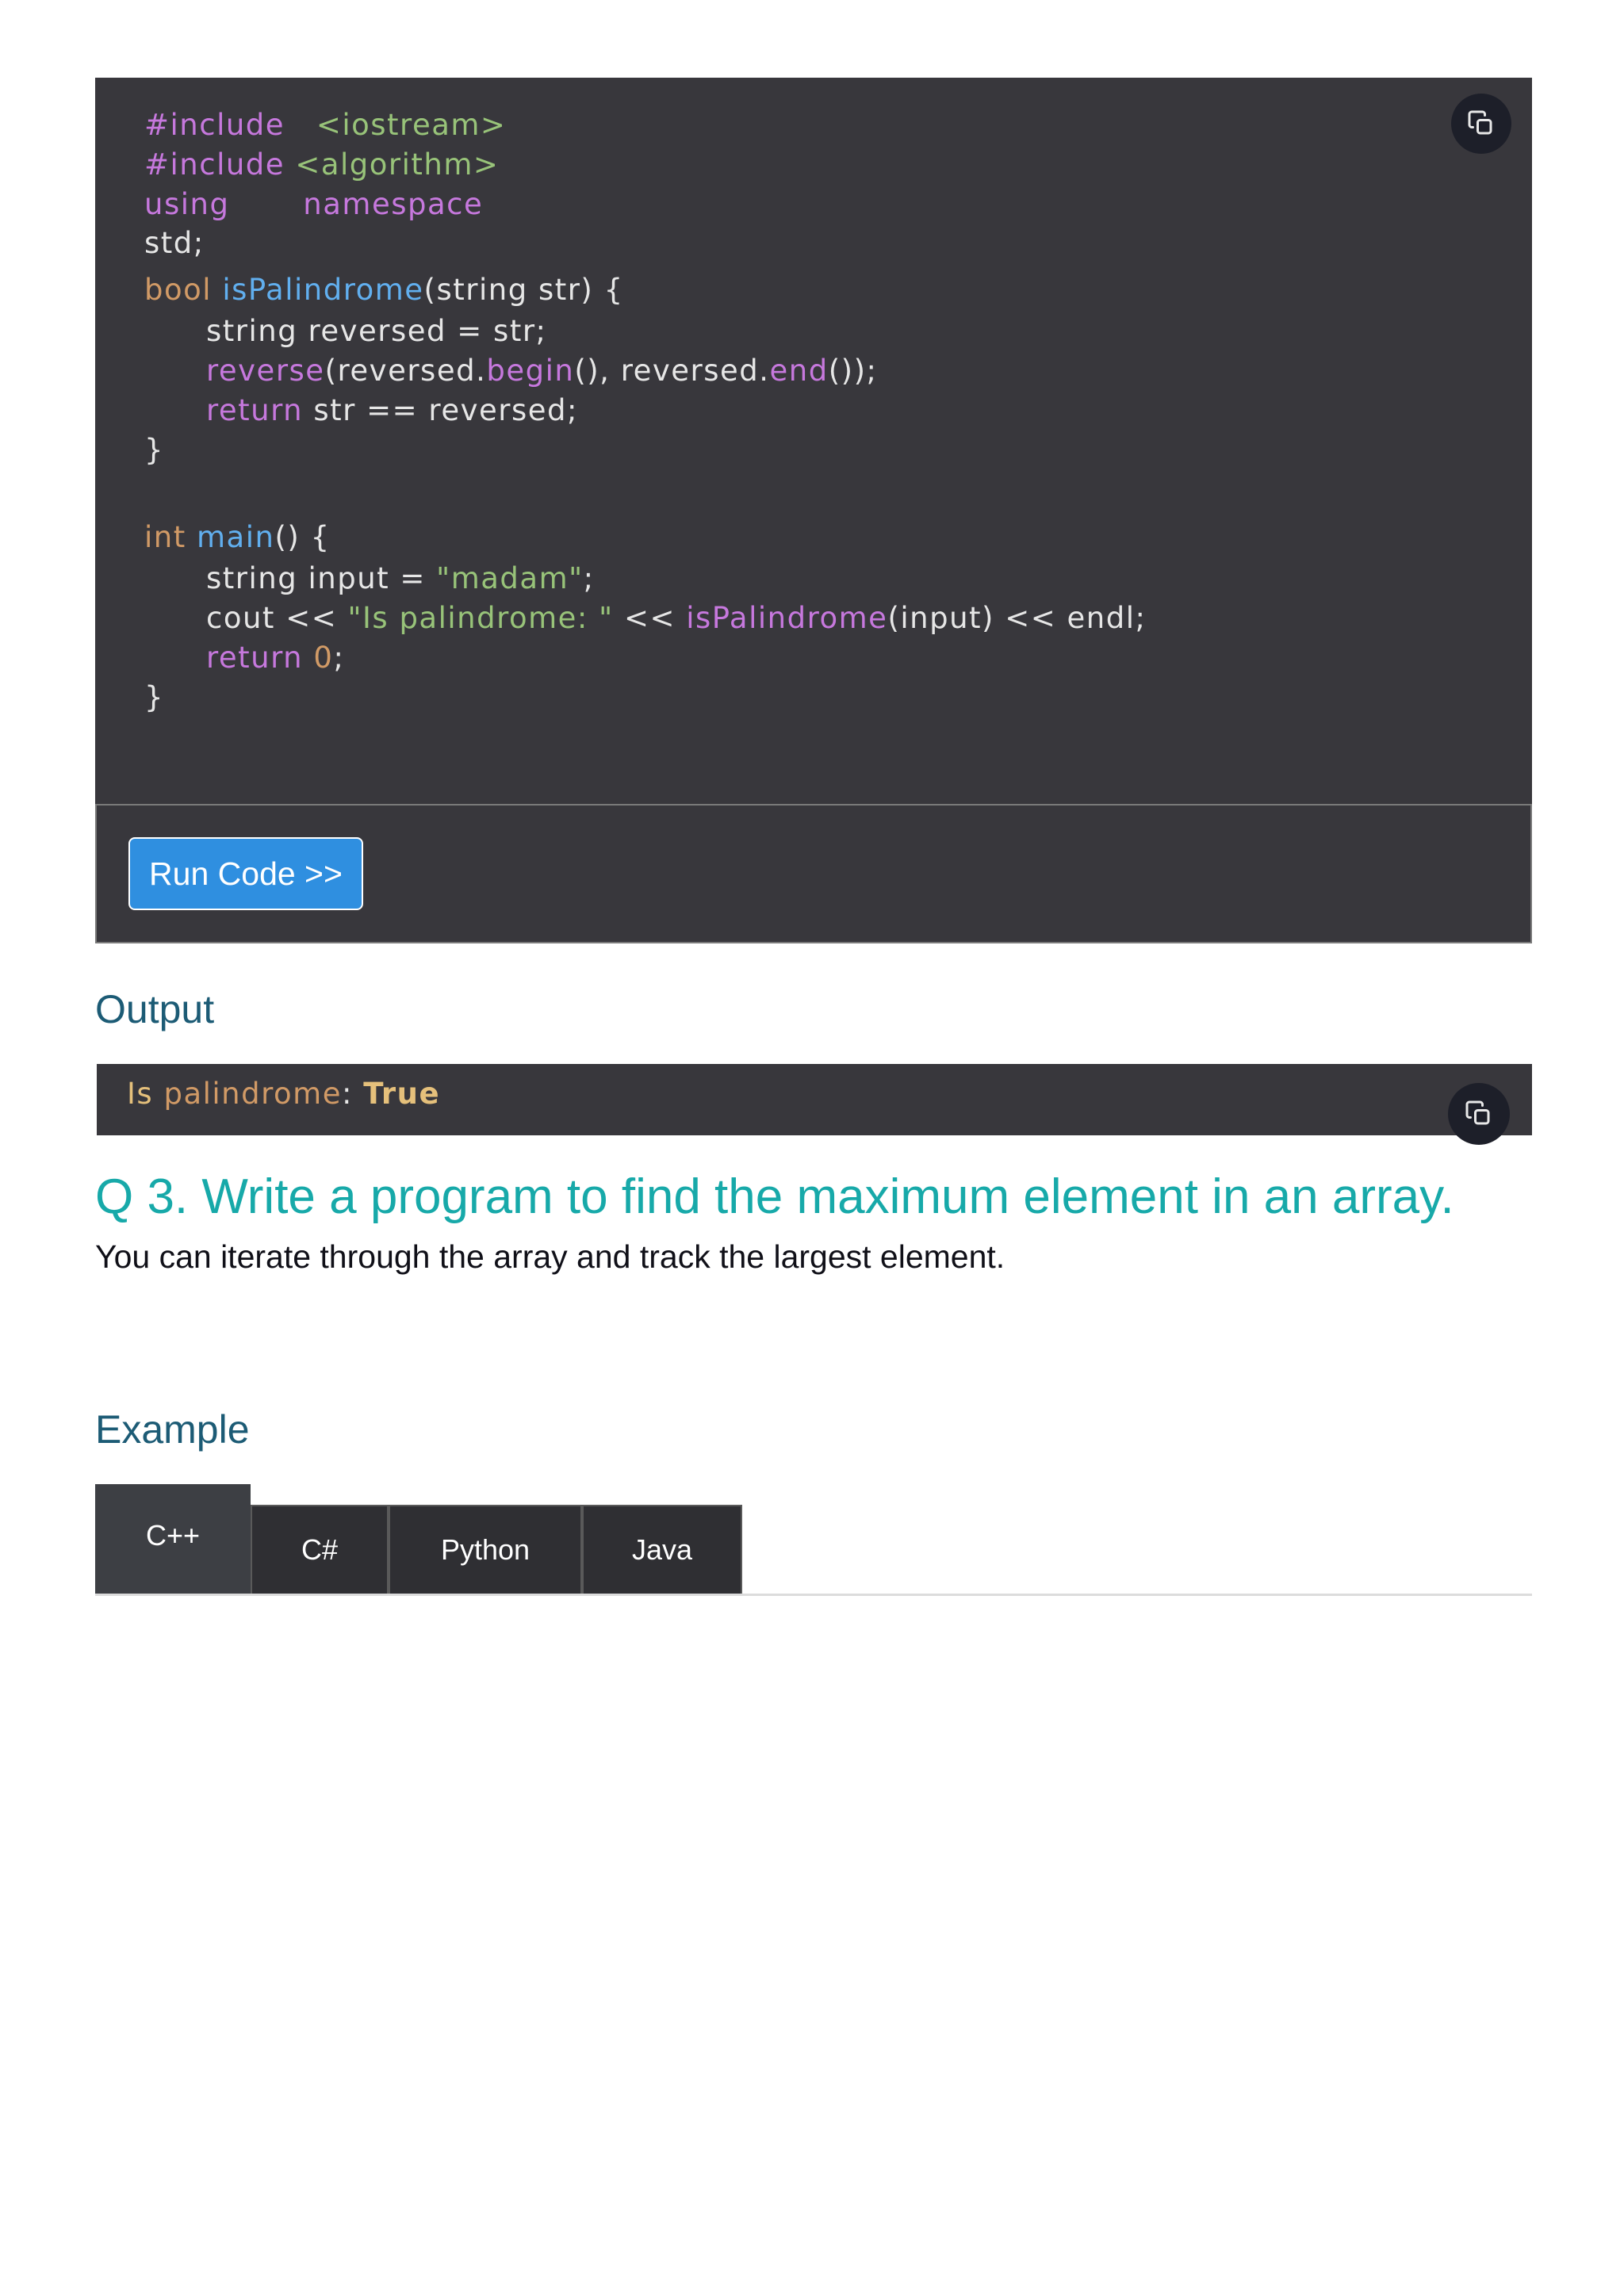  What do you see at coordinates (523, 290) in the screenshot?
I see `code-token: (string str) {` at bounding box center [523, 290].